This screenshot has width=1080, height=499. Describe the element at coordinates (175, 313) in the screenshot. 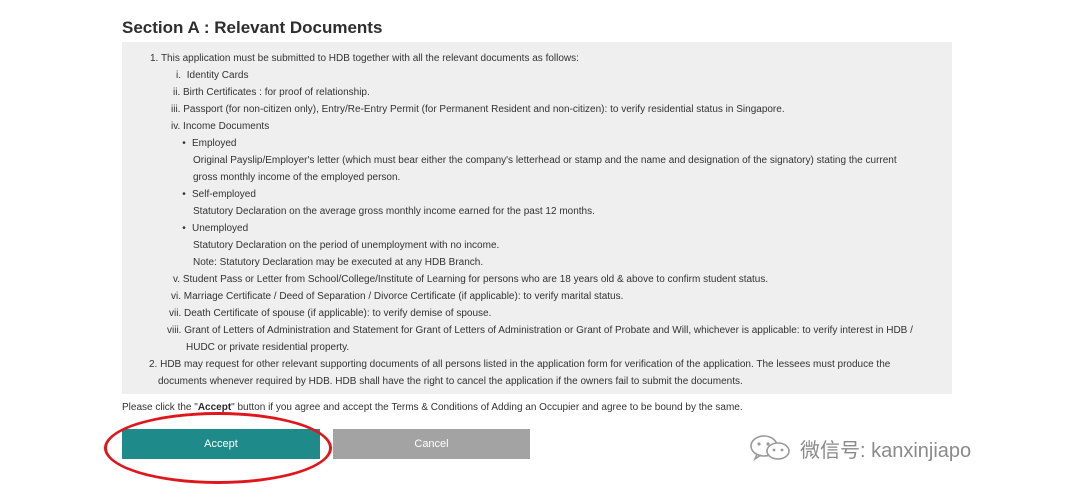

I see `item-vii-num: vii.` at that location.